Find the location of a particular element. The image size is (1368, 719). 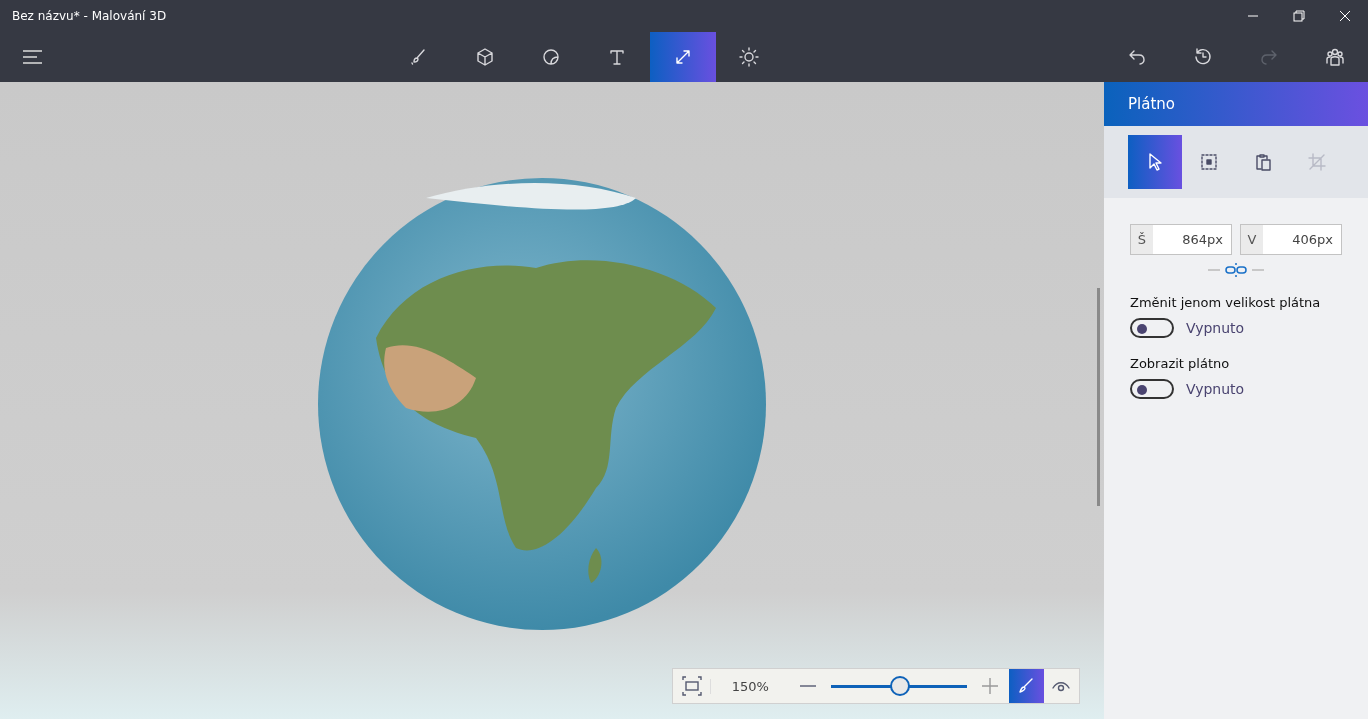

pointer-mode-button is located at coordinates (1155, 162).